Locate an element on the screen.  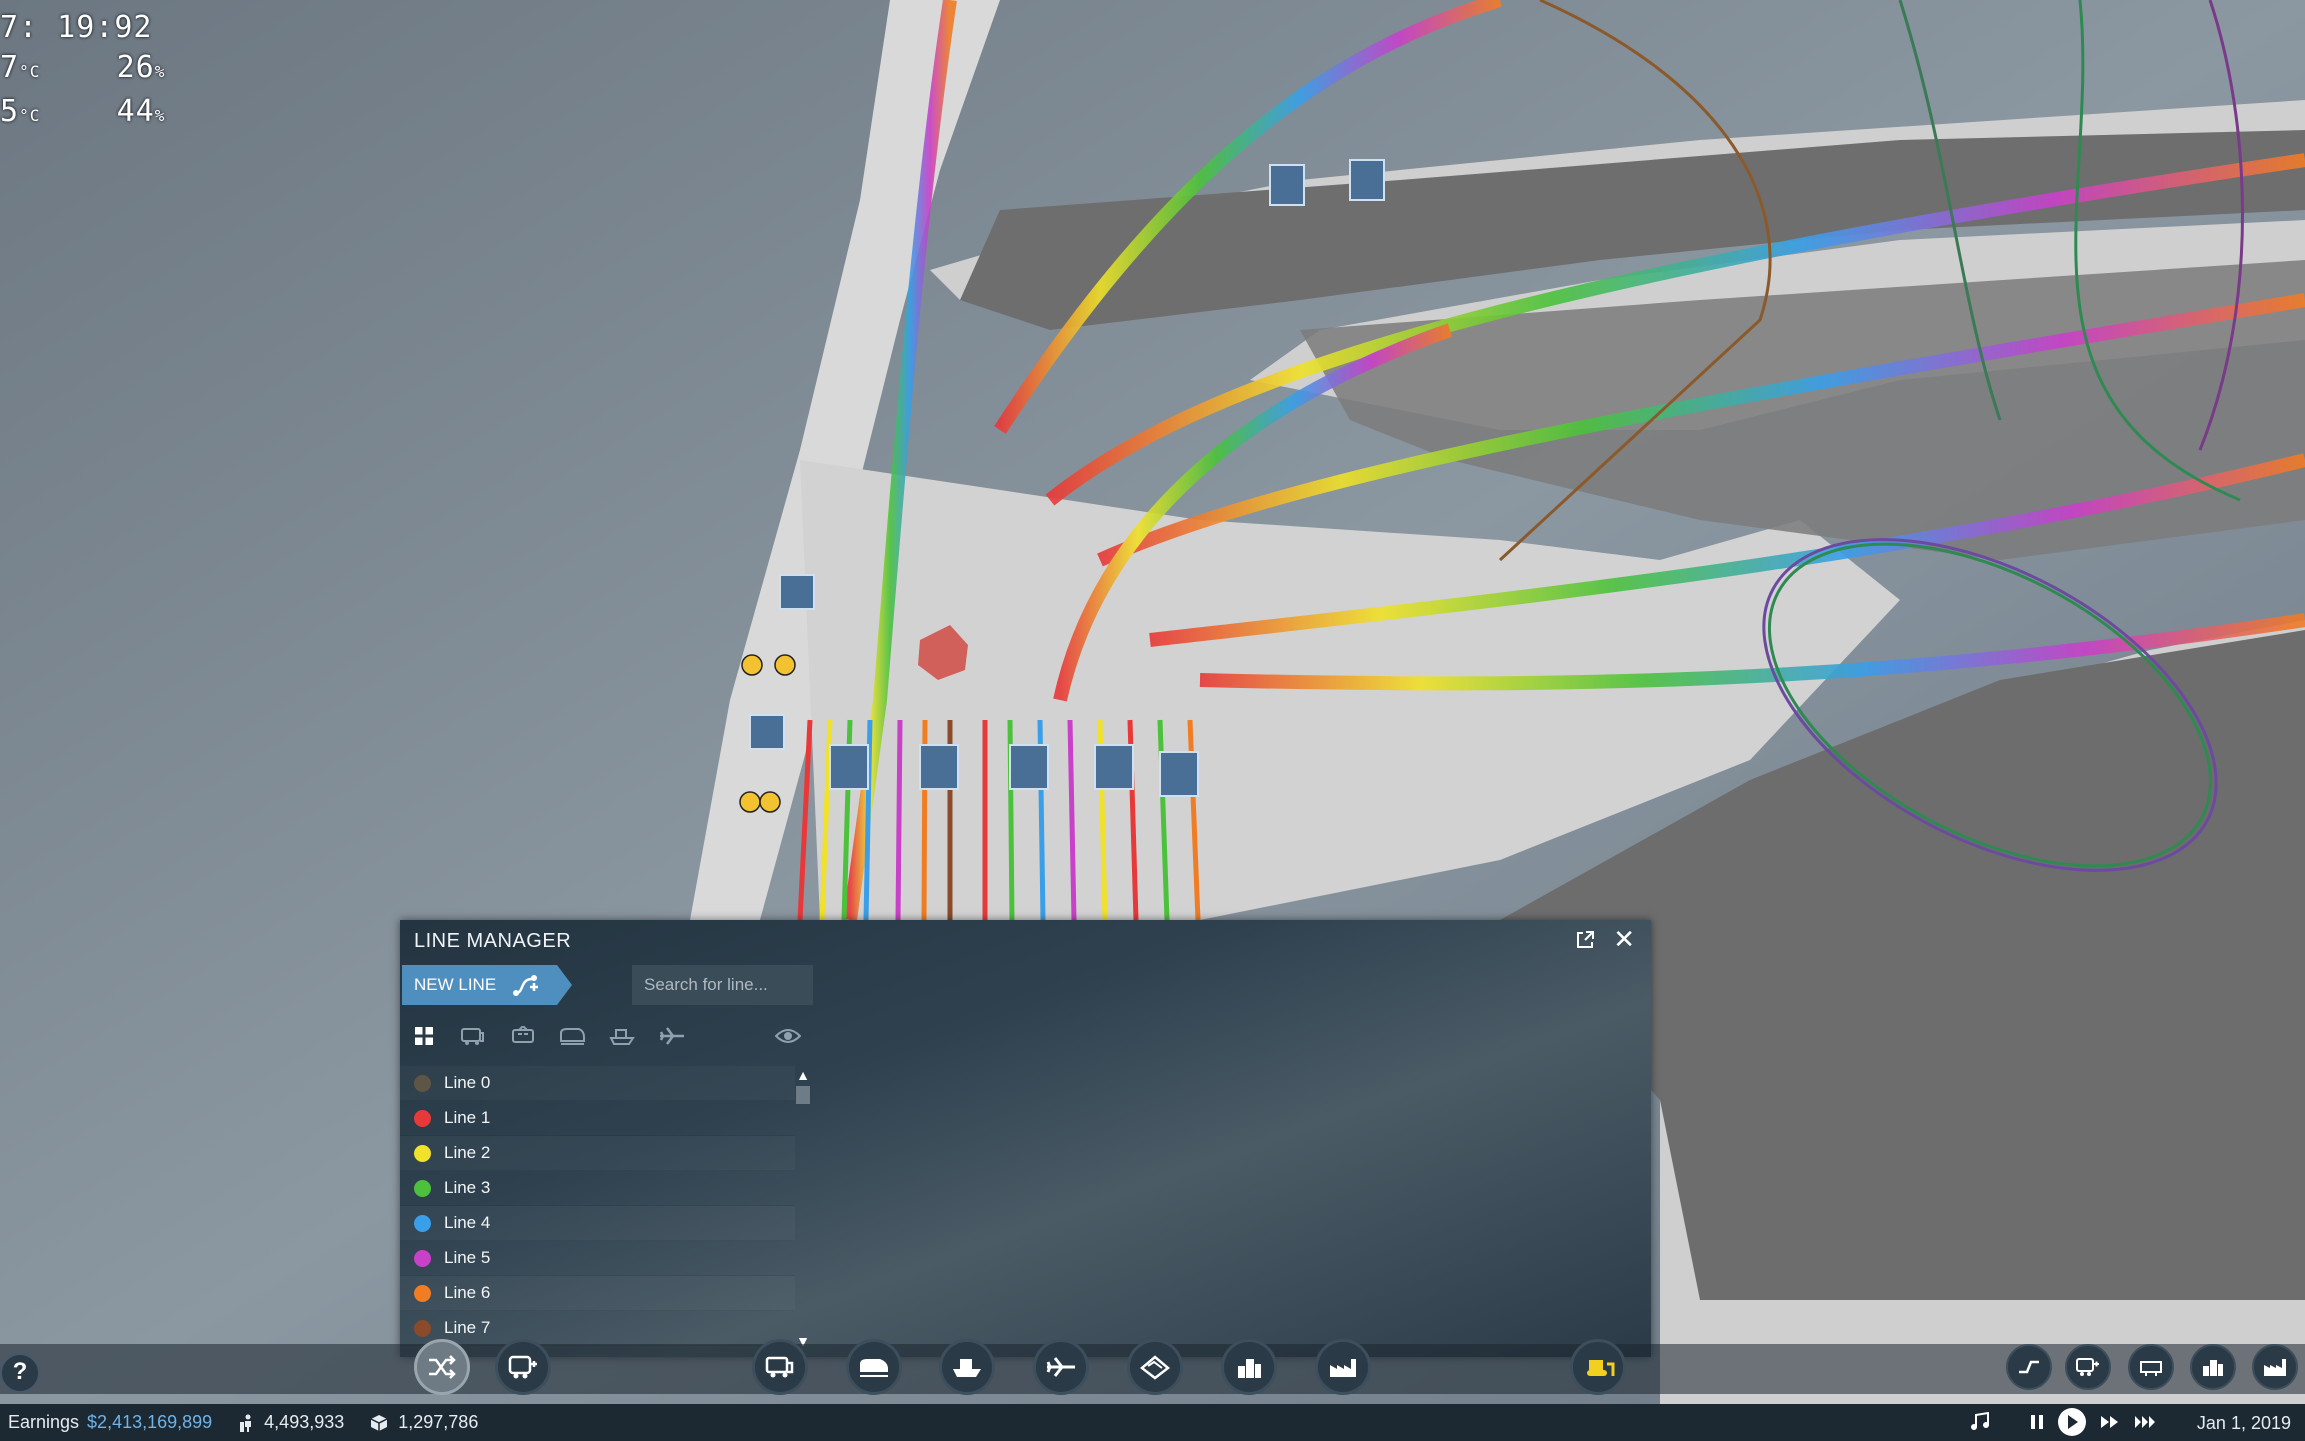
scroll-up-icon: ▲ is located at coordinates (803, 1075).